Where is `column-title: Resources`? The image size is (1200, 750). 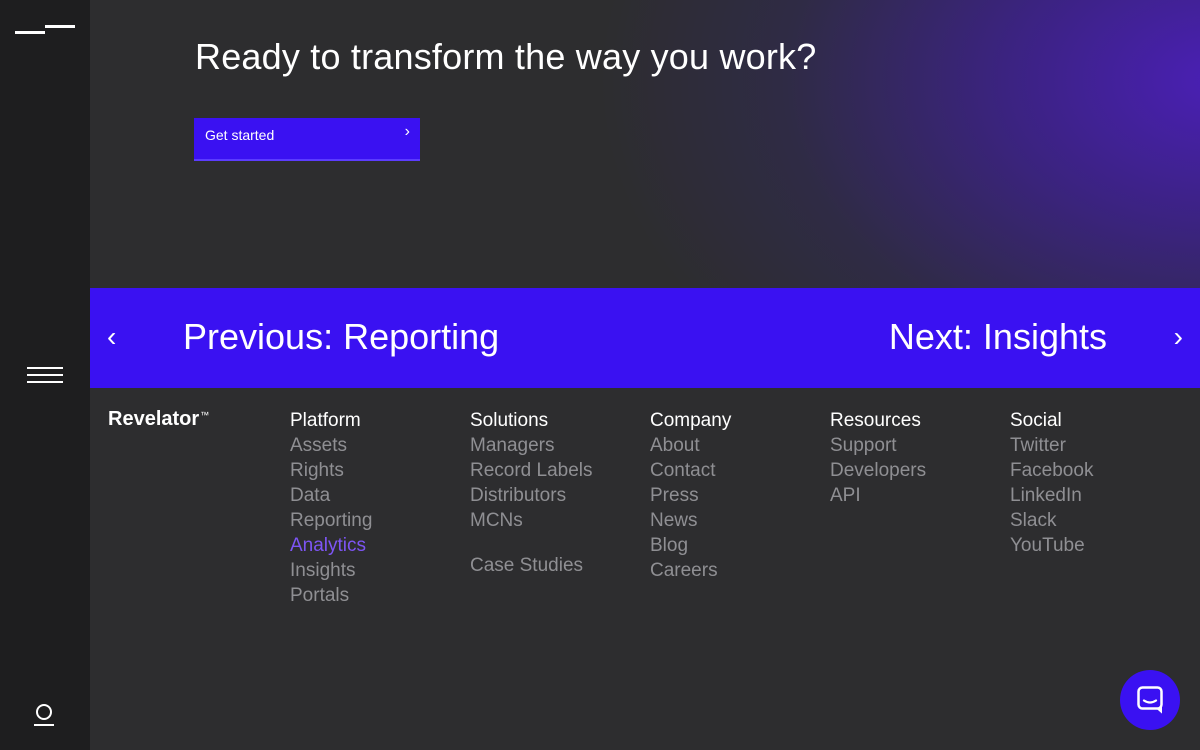 column-title: Resources is located at coordinates (875, 420).